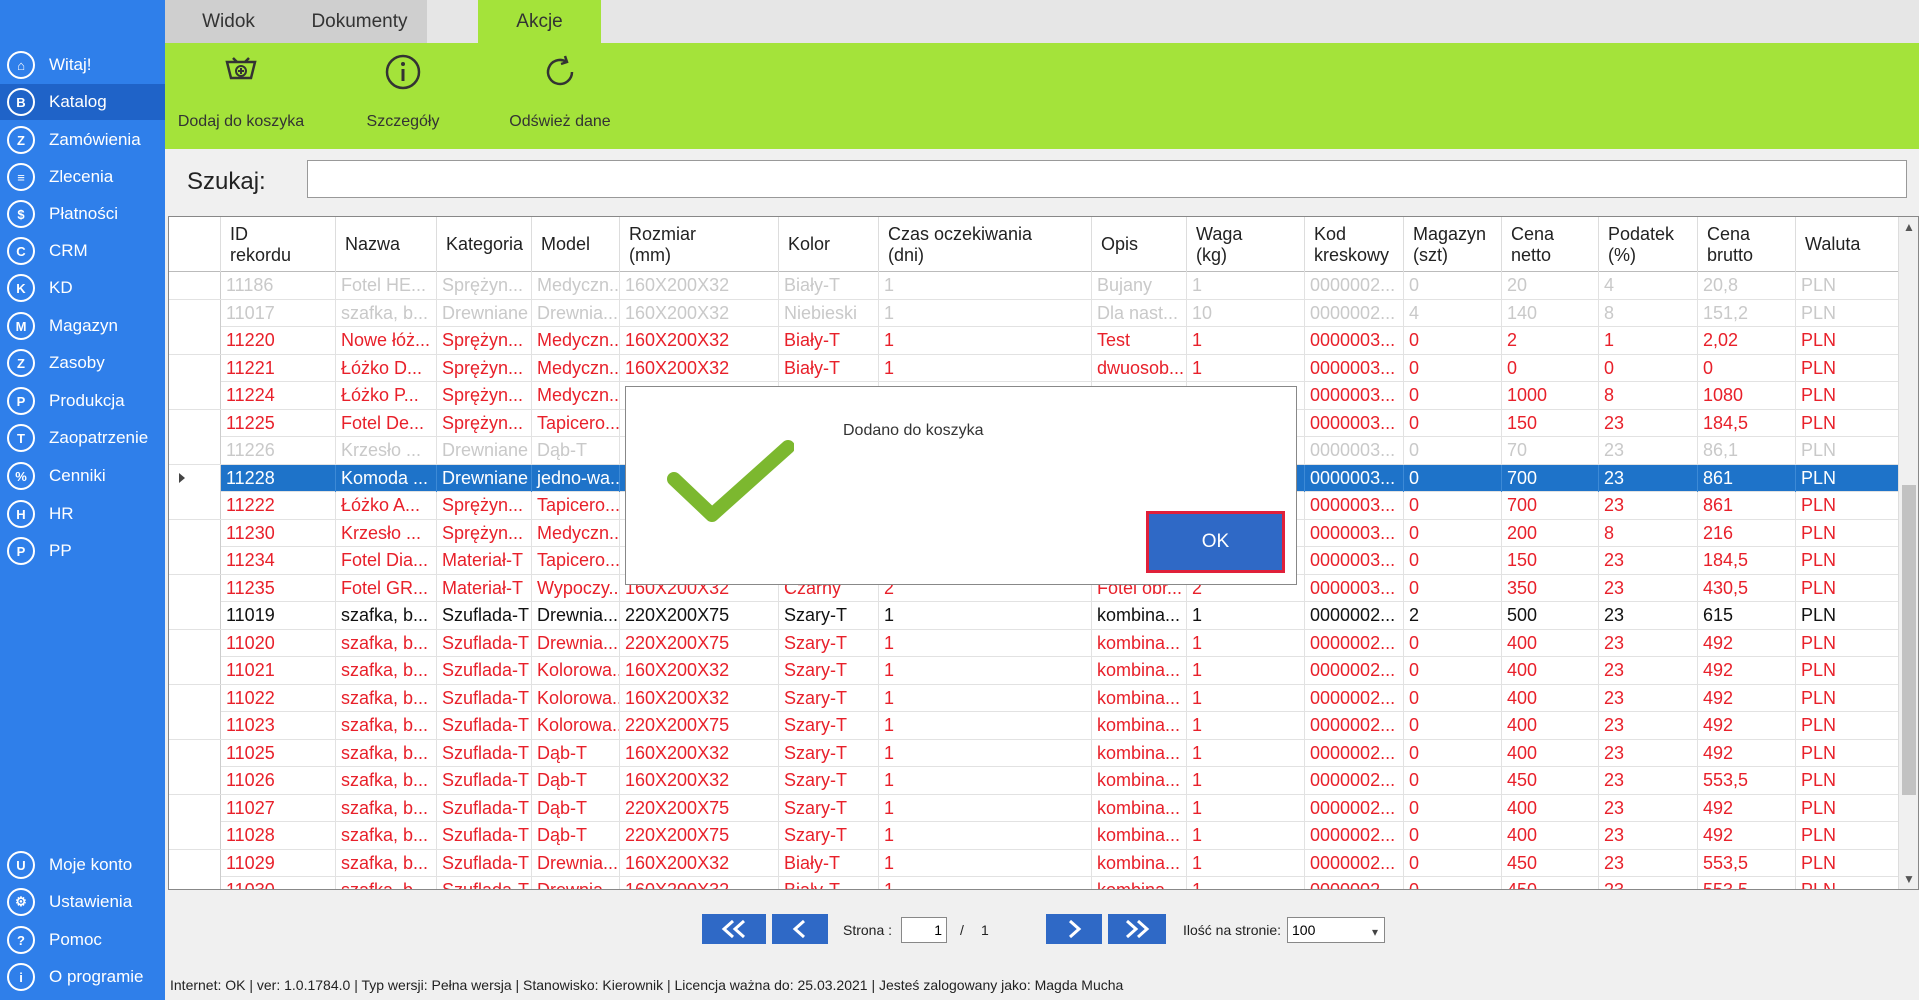  What do you see at coordinates (82, 902) in the screenshot?
I see `sidebar-item-ustawienia: ⚙ Ustawienia` at bounding box center [82, 902].